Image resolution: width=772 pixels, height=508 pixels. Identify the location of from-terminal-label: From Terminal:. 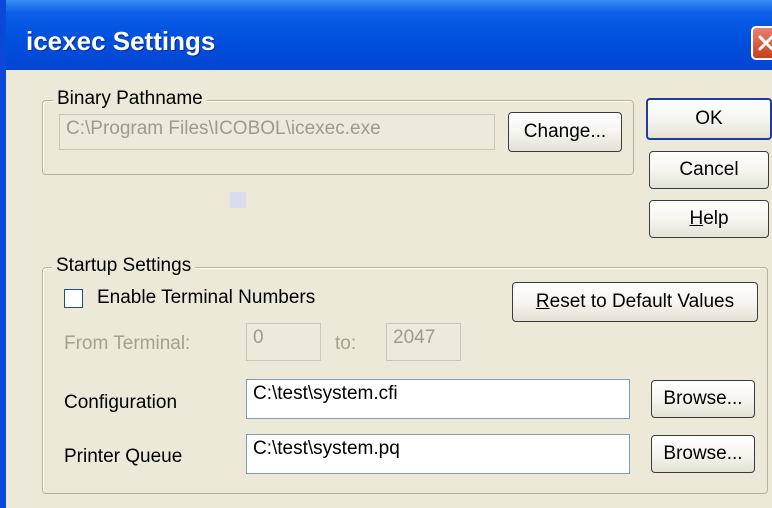
(127, 343).